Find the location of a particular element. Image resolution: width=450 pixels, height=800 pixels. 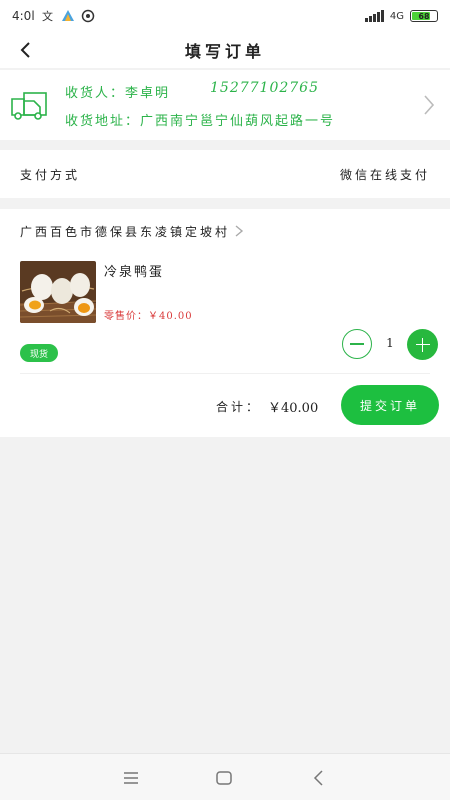

quantity-value: 1 is located at coordinates (390, 343).